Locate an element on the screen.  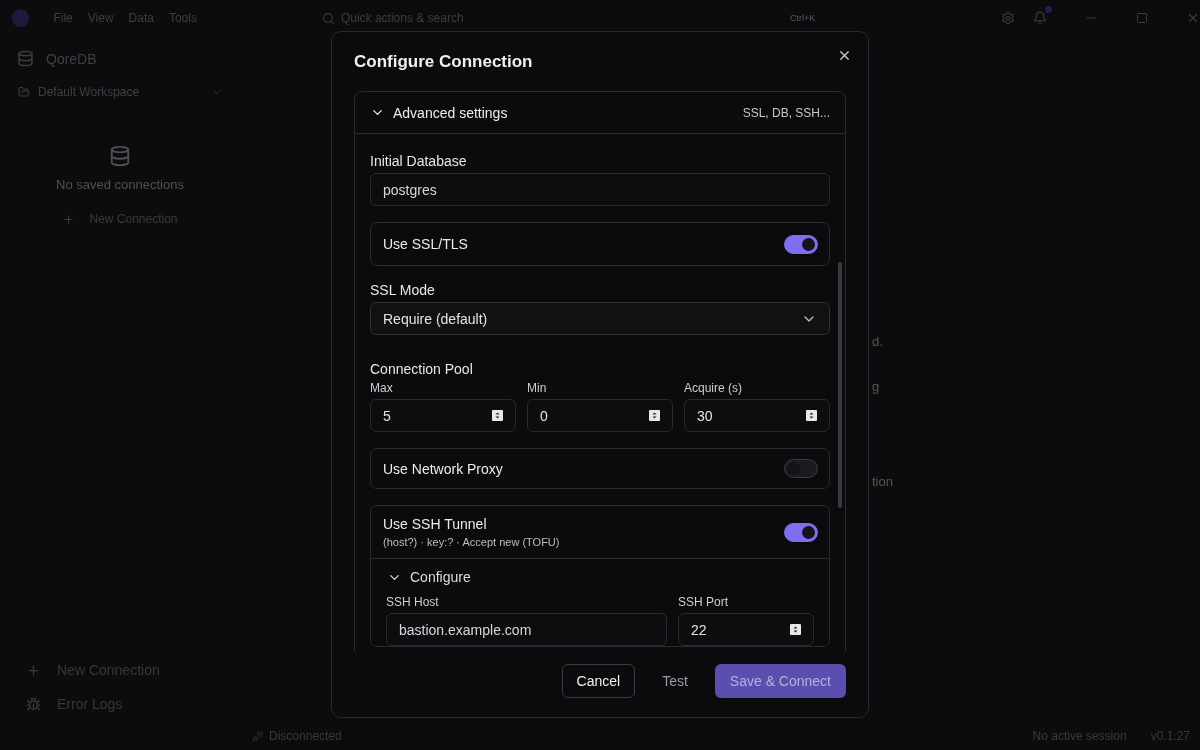
field-label: SSH Host is located at coordinates (413, 602).